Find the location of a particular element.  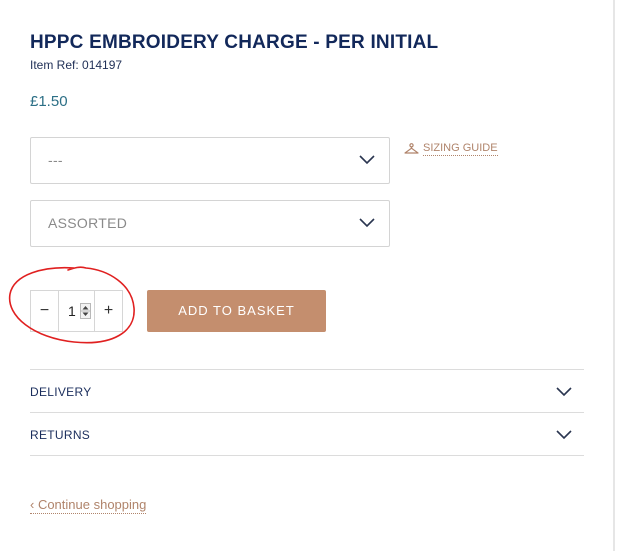

quantity-stepper: − 1 + is located at coordinates (76, 311).